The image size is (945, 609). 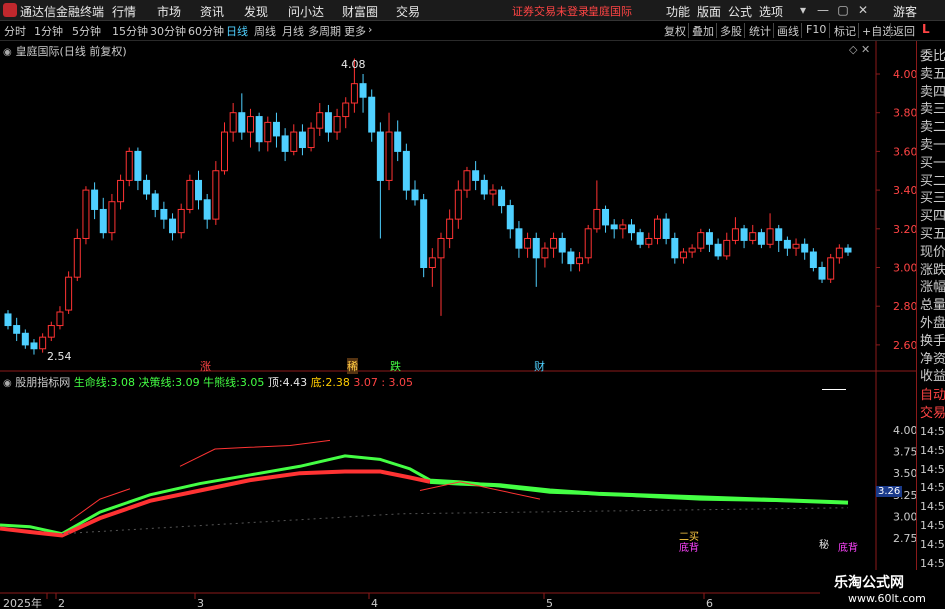 What do you see at coordinates (926, 29) in the screenshot?
I see `panel-corner-label: L` at bounding box center [926, 29].